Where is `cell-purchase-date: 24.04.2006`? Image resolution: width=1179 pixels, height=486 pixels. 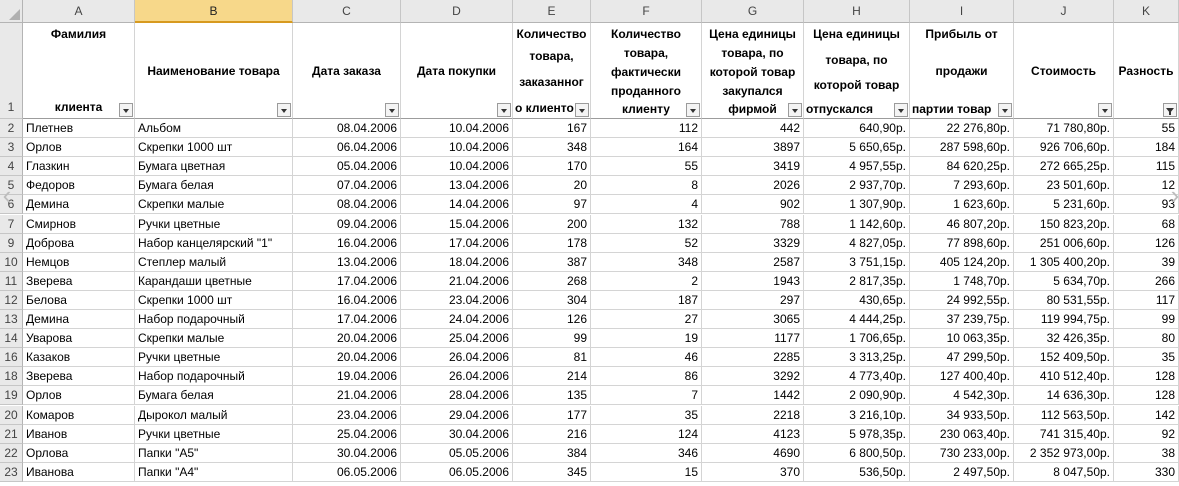 cell-purchase-date: 24.04.2006 is located at coordinates (457, 320).